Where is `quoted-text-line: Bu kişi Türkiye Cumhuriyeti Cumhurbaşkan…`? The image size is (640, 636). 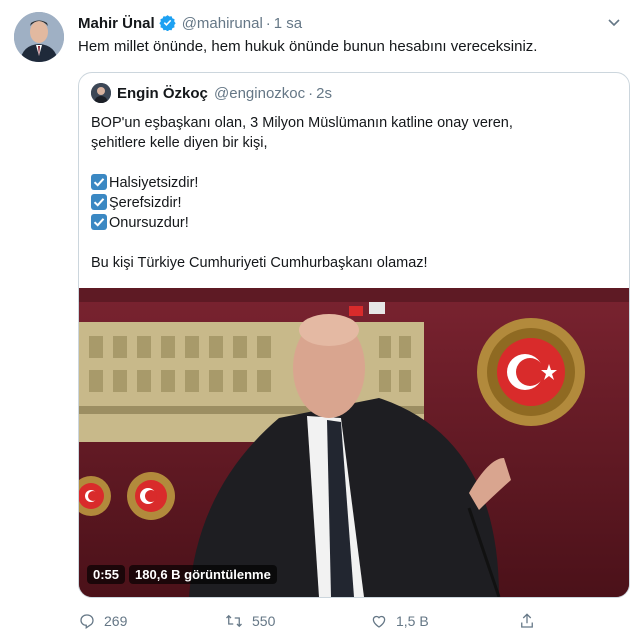 quoted-text-line: Bu kişi Türkiye Cumhuriyeti Cumhurbaşkan… is located at coordinates (259, 263).